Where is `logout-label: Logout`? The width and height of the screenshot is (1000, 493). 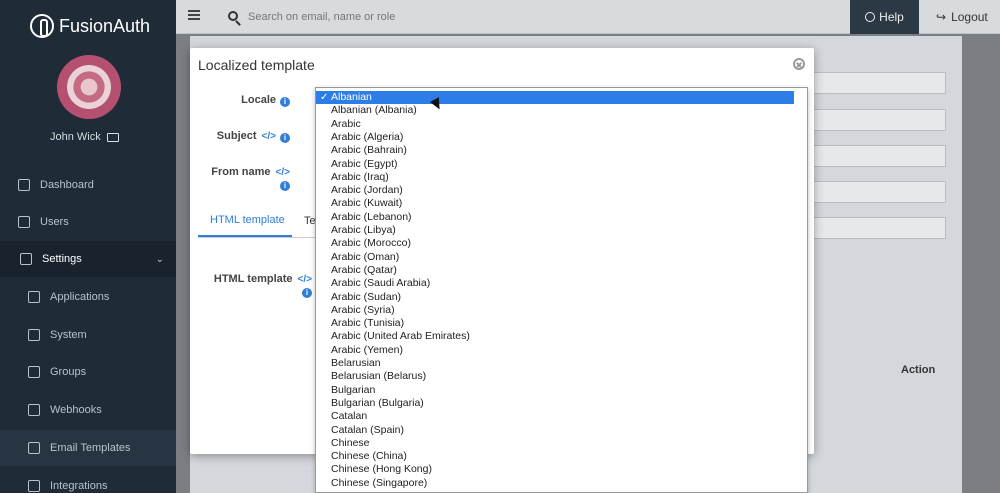 logout-label: Logout is located at coordinates (969, 17).